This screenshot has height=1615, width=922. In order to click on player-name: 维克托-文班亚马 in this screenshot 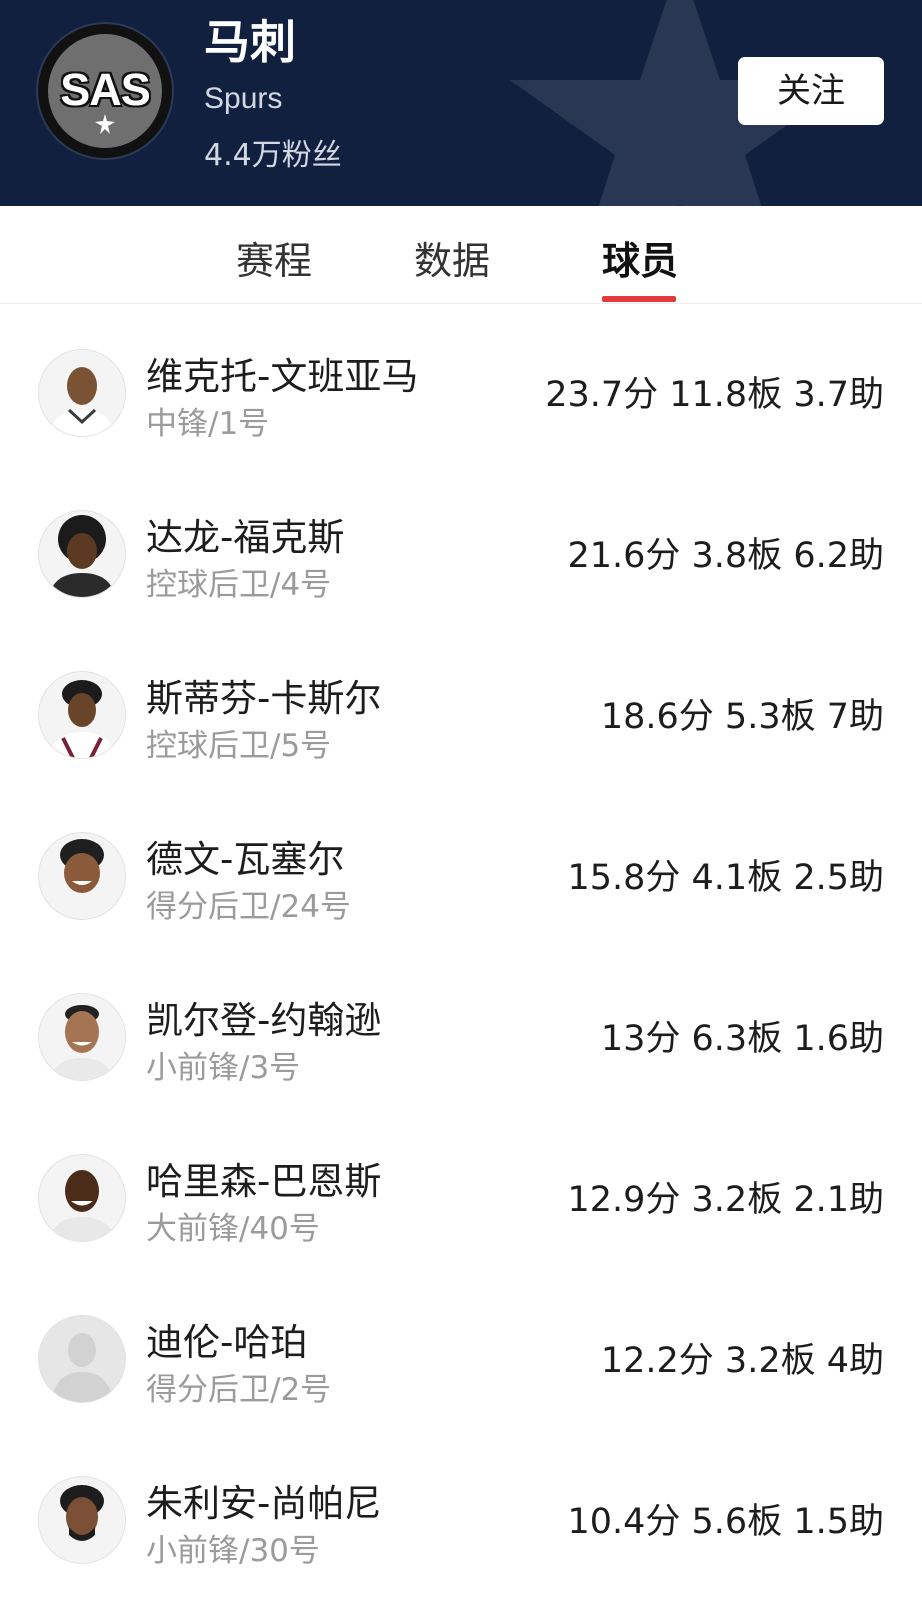, I will do `click(282, 376)`.